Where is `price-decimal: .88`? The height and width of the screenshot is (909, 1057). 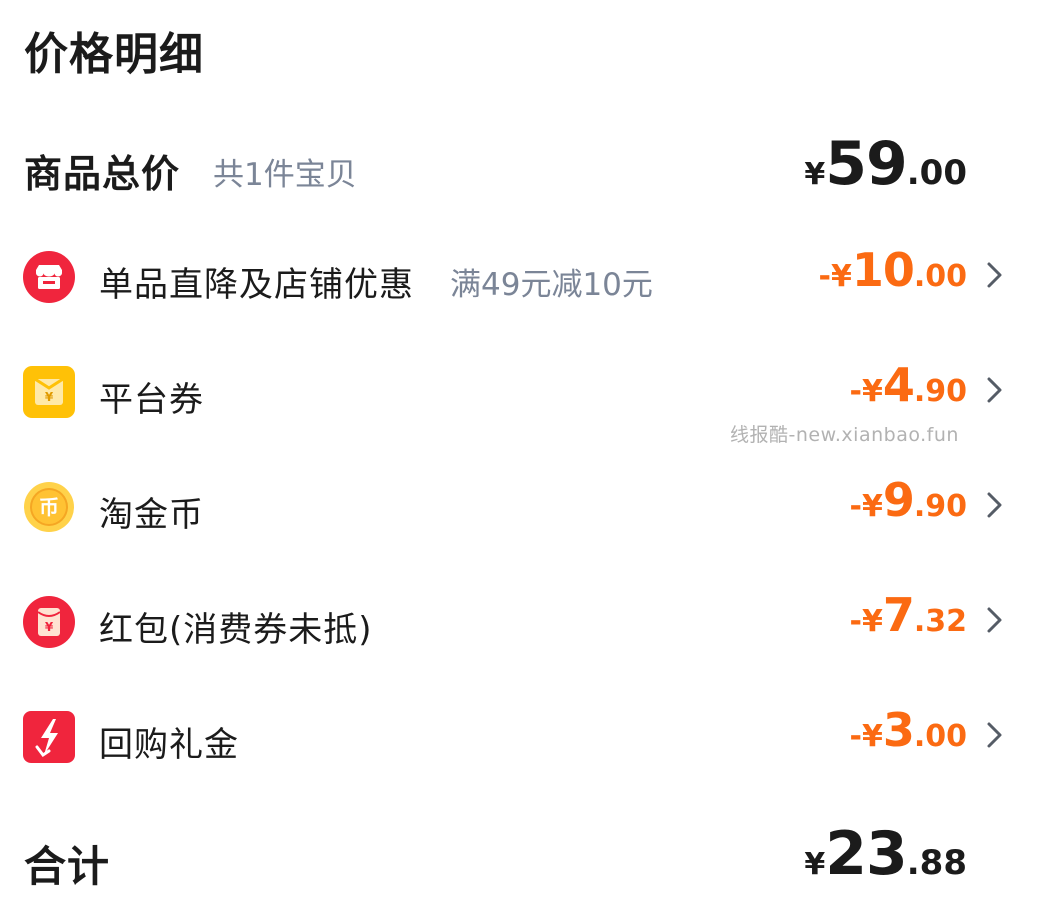
price-decimal: .88 is located at coordinates (936, 863).